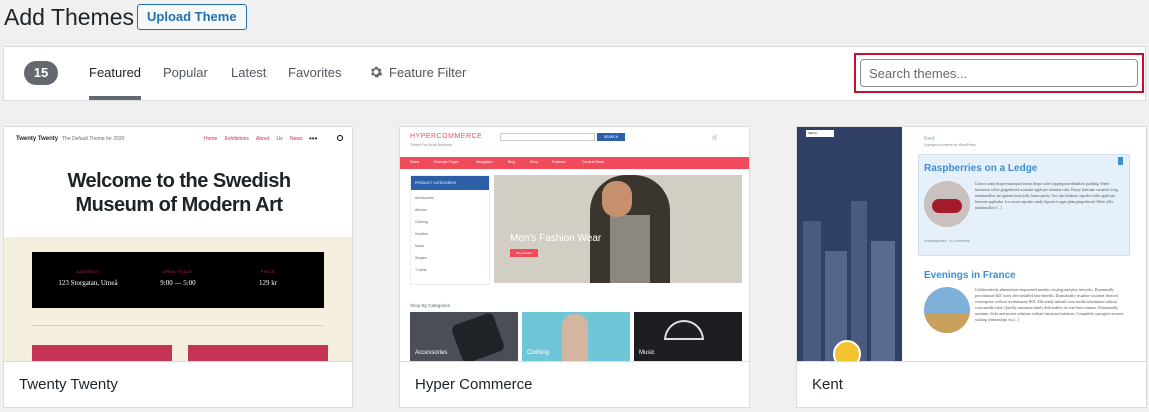 This screenshot has width=1149, height=412. Describe the element at coordinates (929, 139) in the screenshot. I see `preview-site-title: Kent` at that location.